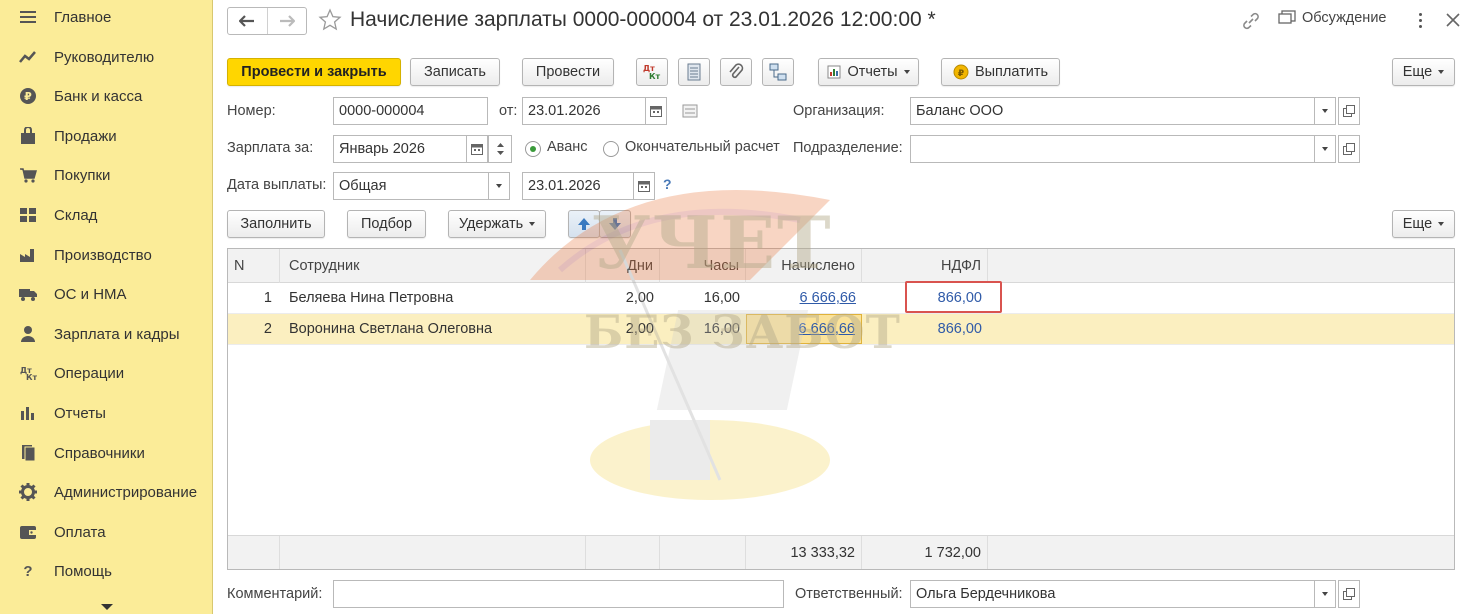  Describe the element at coordinates (76, 215) in the screenshot. I see `sidebar-item-label: Склад` at that location.